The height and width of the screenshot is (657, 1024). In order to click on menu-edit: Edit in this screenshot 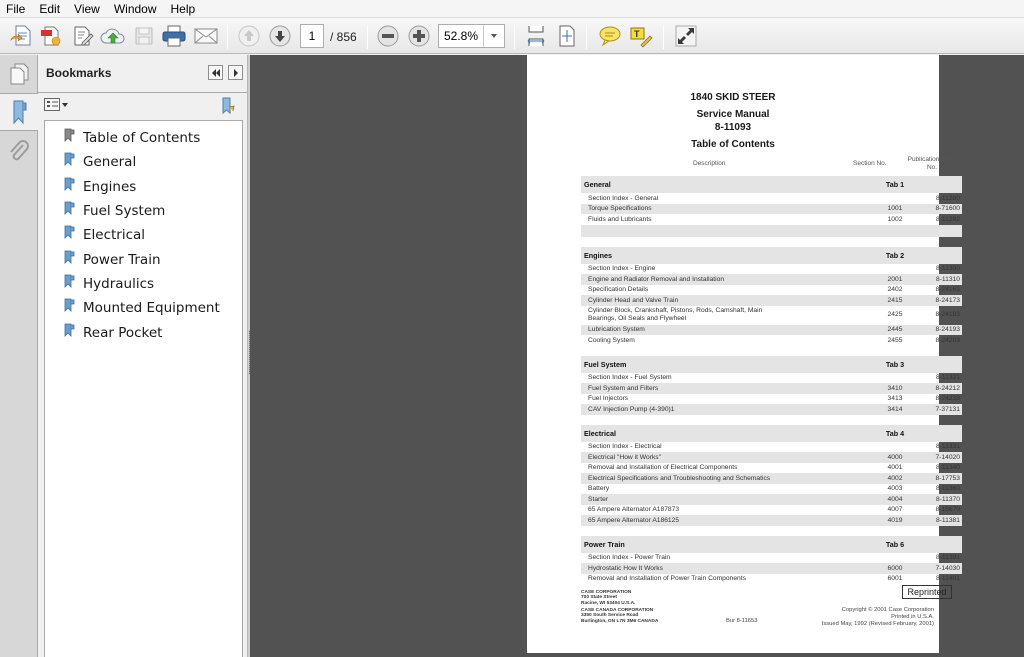, I will do `click(49, 9)`.